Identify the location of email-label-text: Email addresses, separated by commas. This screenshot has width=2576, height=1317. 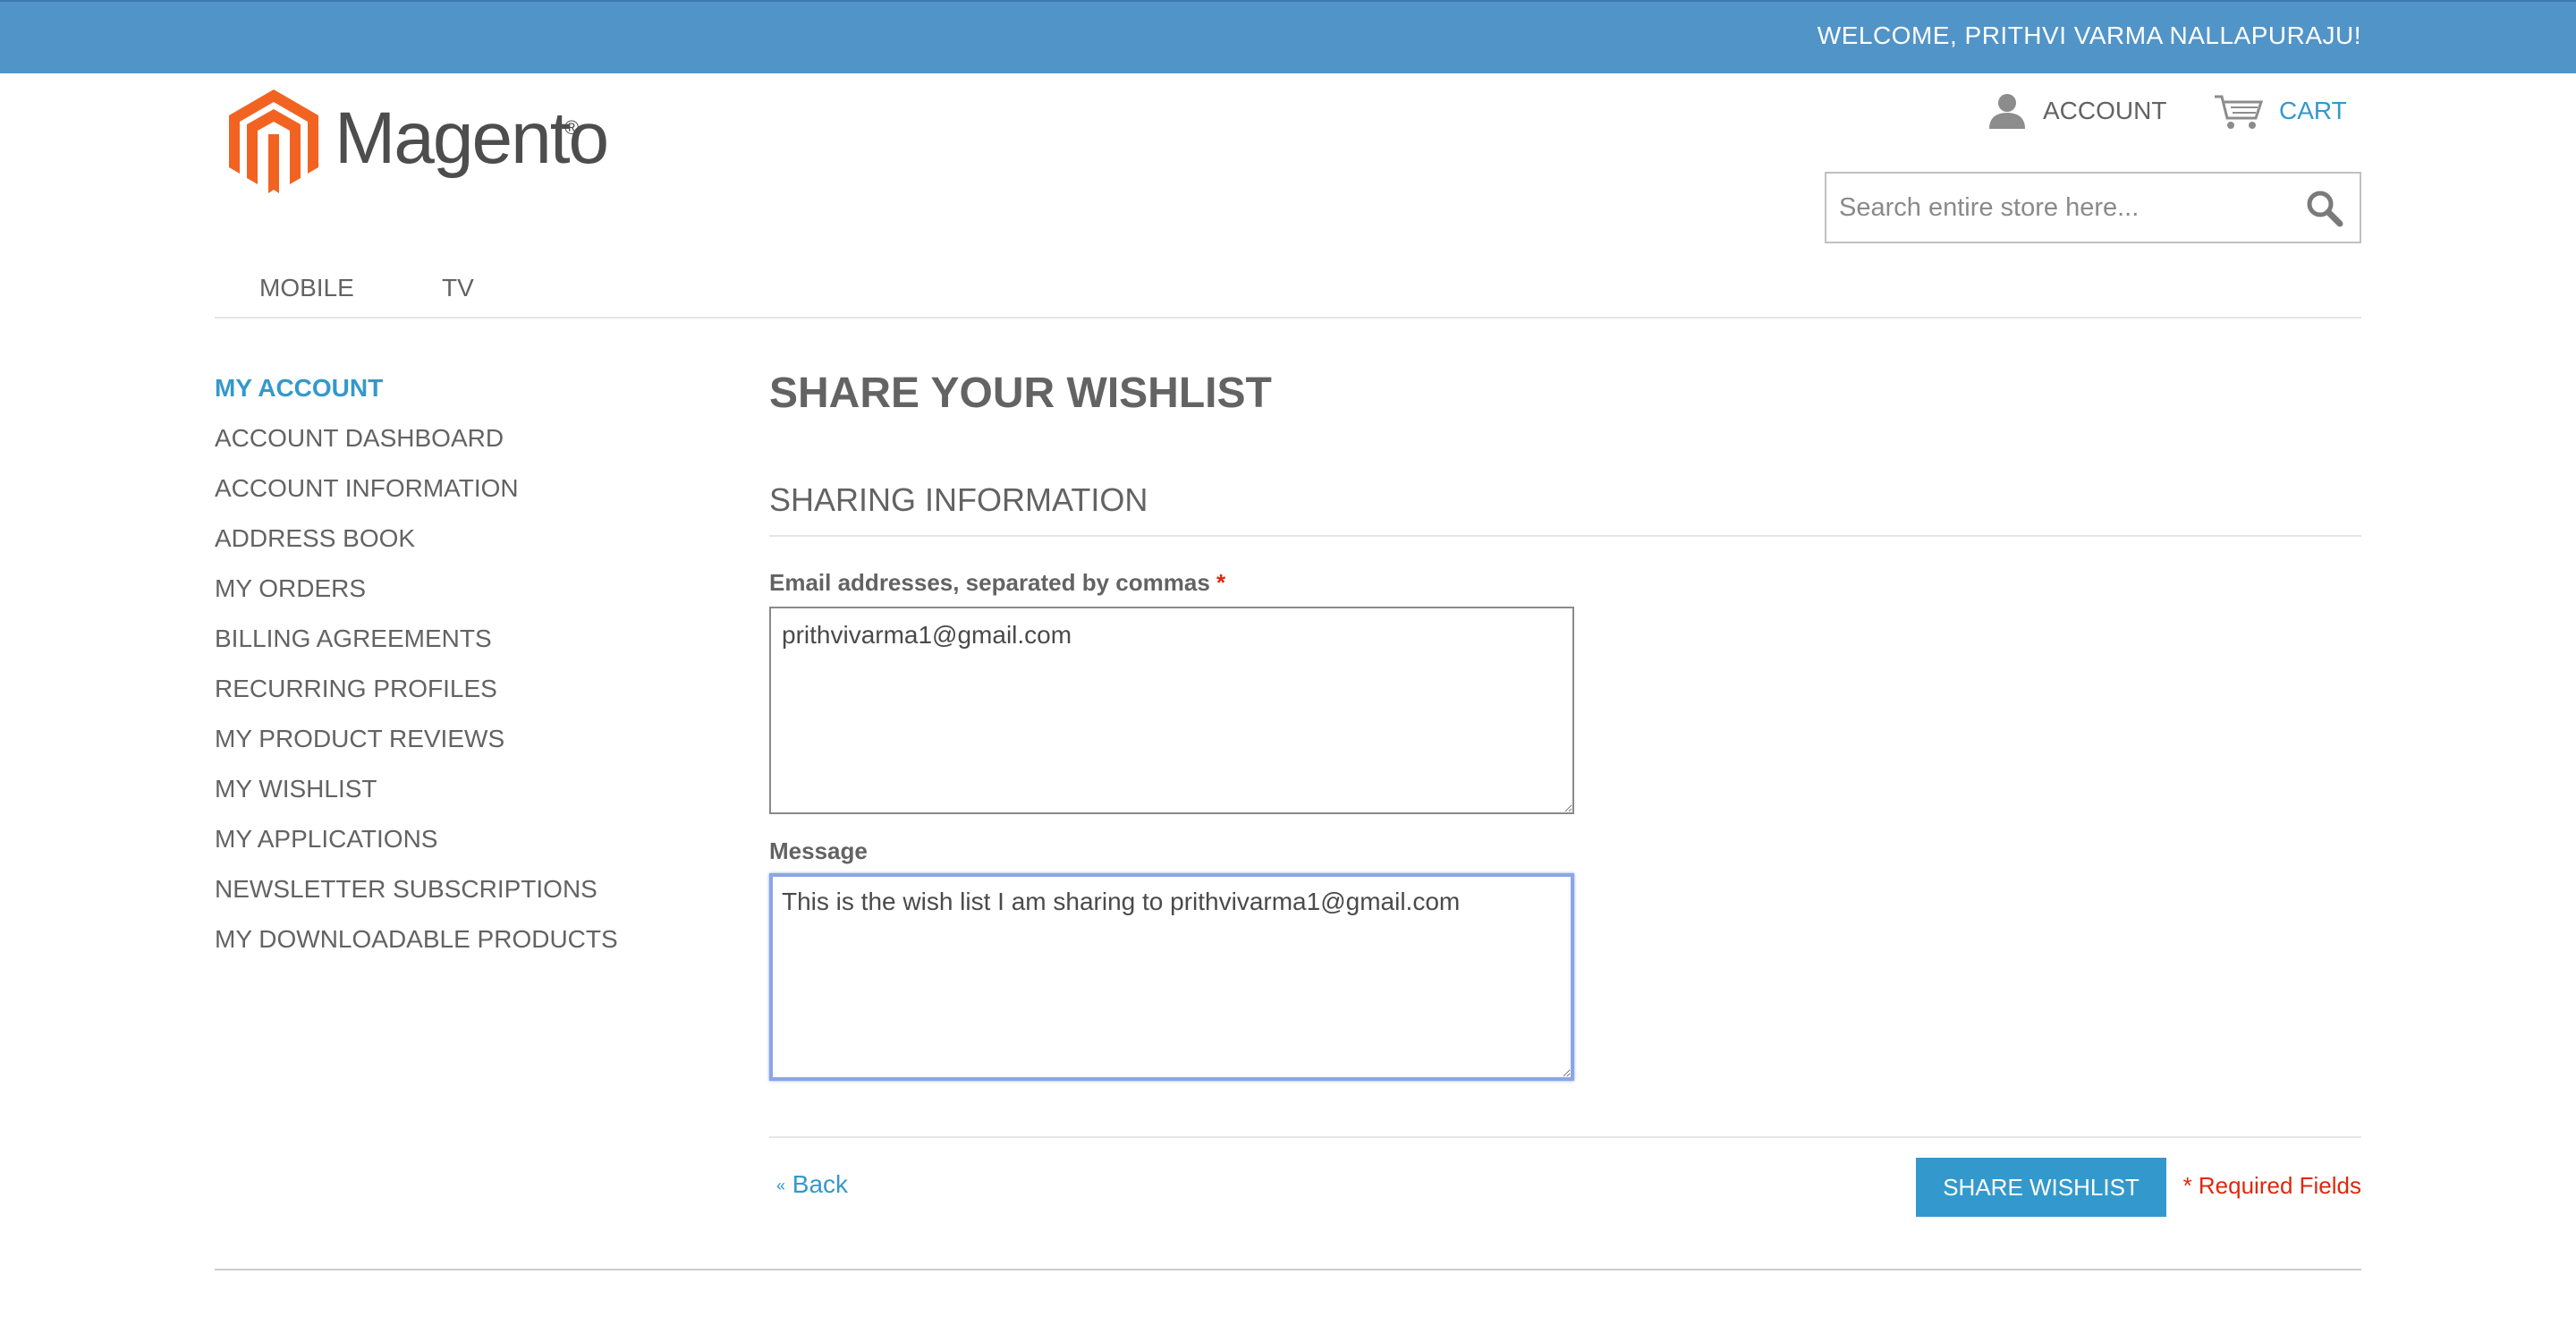
(989, 583).